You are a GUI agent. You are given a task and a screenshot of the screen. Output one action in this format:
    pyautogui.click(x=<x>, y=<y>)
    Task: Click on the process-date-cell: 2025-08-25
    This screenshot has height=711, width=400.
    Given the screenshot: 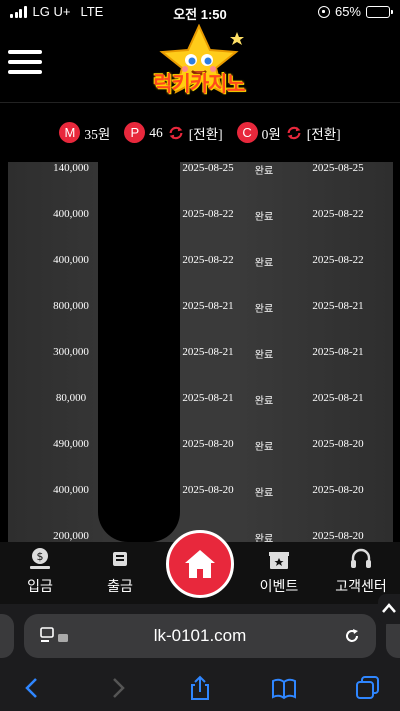 What is the action you would take?
    pyautogui.click(x=338, y=168)
    